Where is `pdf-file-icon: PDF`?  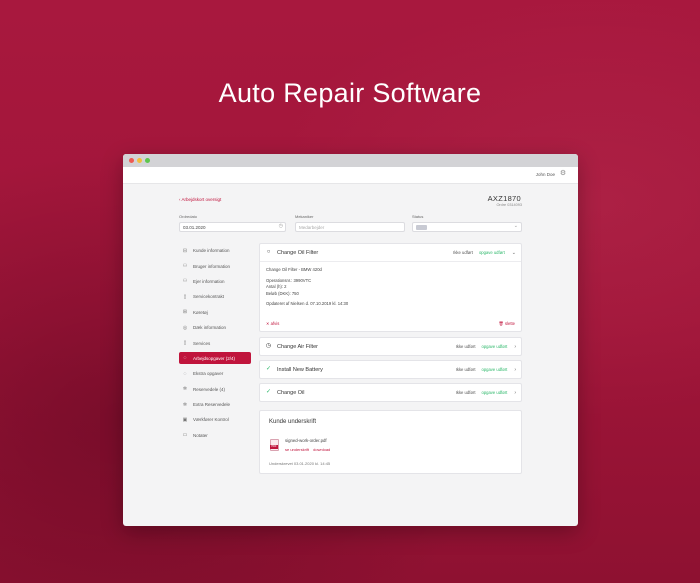 pdf-file-icon: PDF is located at coordinates (274, 445).